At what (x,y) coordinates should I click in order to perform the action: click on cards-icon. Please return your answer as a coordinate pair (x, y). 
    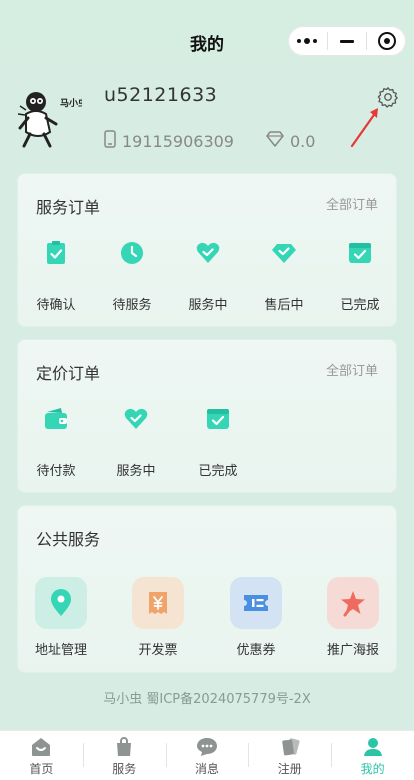
    Looking at the image, I should click on (291, 747).